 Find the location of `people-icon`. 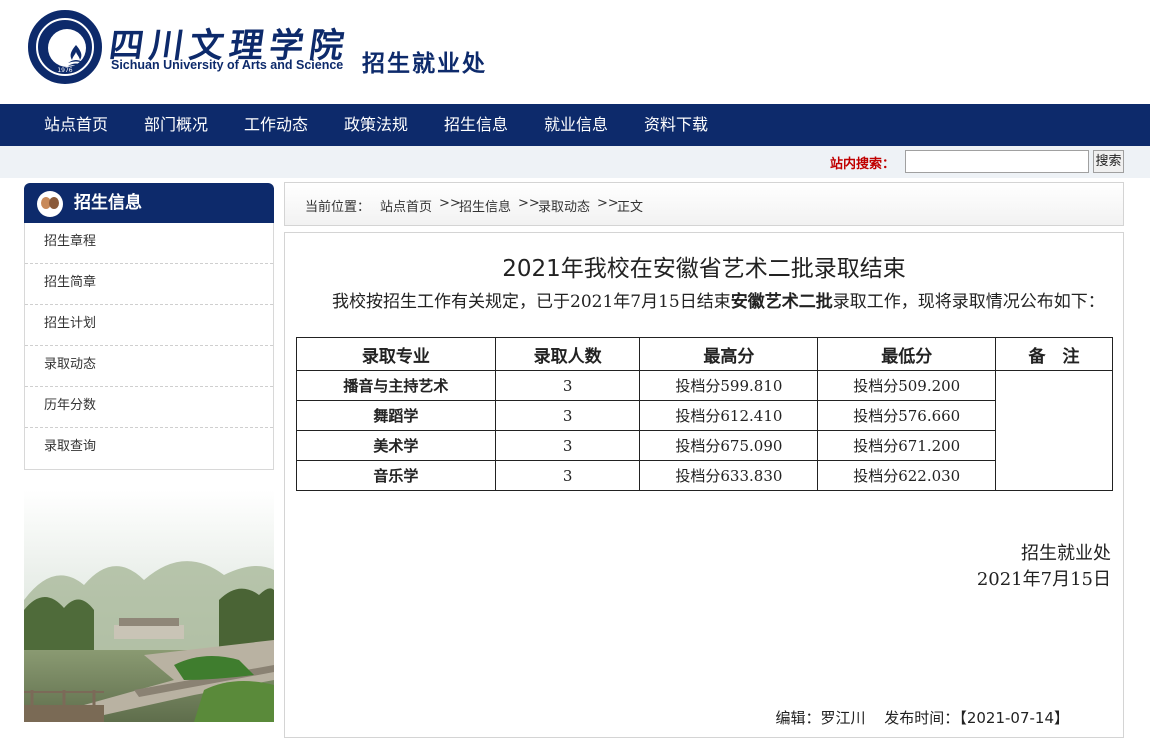

people-icon is located at coordinates (50, 204).